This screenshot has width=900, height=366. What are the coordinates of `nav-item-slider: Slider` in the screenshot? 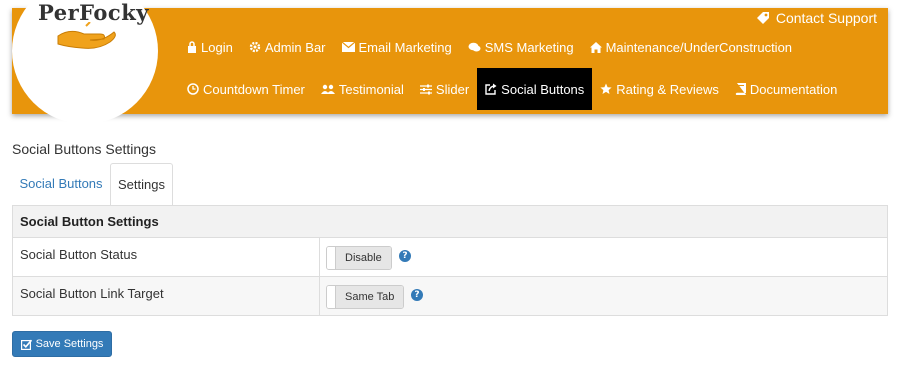 It's located at (444, 89).